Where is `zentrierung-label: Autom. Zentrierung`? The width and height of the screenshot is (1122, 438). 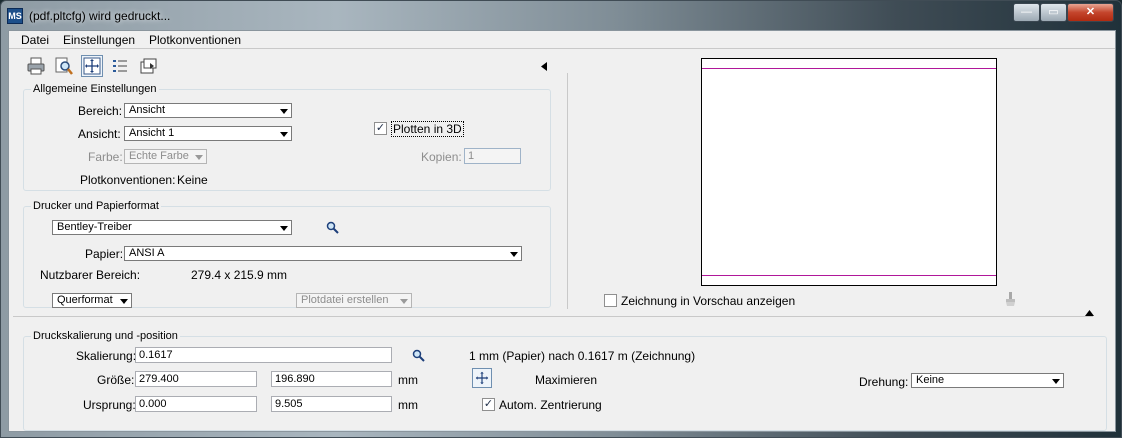 zentrierung-label: Autom. Zentrierung is located at coordinates (550, 405).